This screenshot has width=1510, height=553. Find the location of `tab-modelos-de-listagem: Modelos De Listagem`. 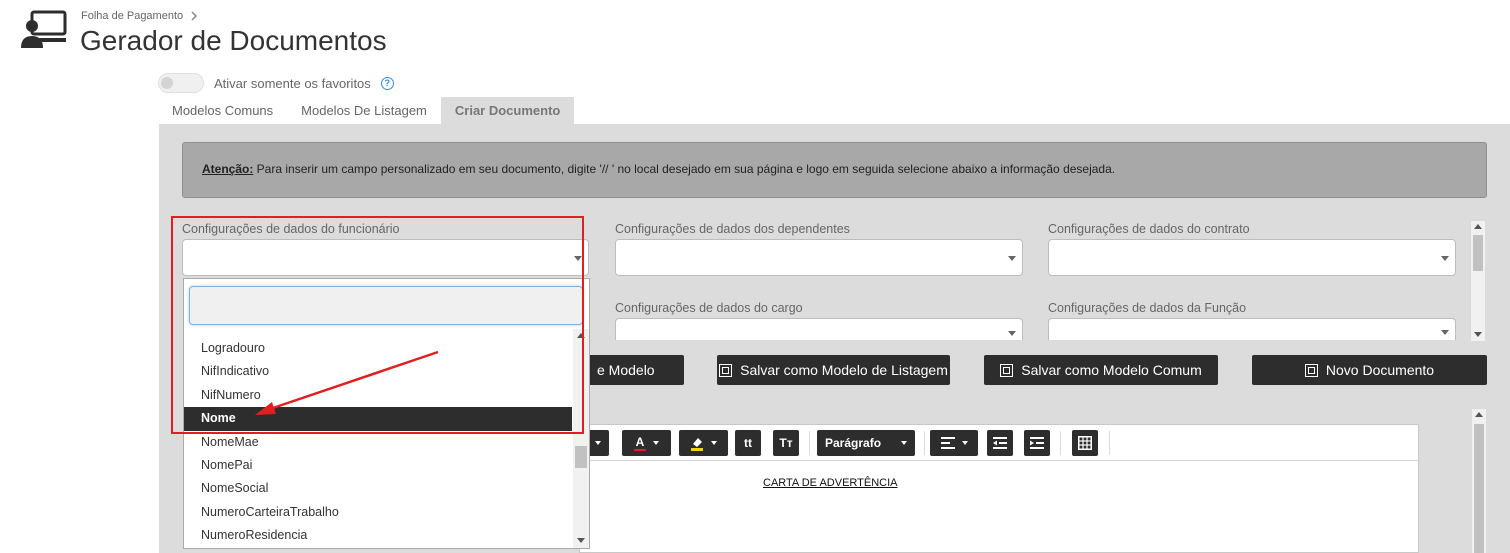

tab-modelos-de-listagem: Modelos De Listagem is located at coordinates (364, 111).